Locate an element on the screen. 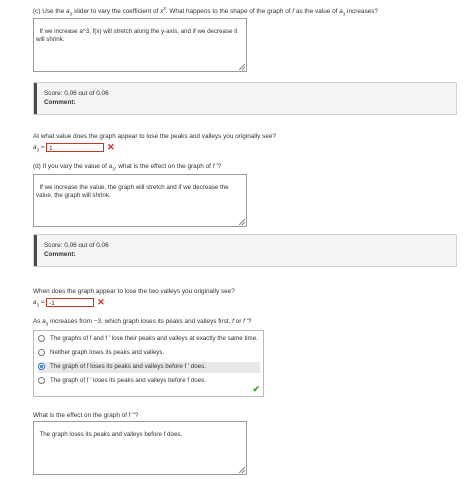 Image resolution: width=474 pixels, height=479 pixels. valleys-answer-input: -1 is located at coordinates (70, 302).